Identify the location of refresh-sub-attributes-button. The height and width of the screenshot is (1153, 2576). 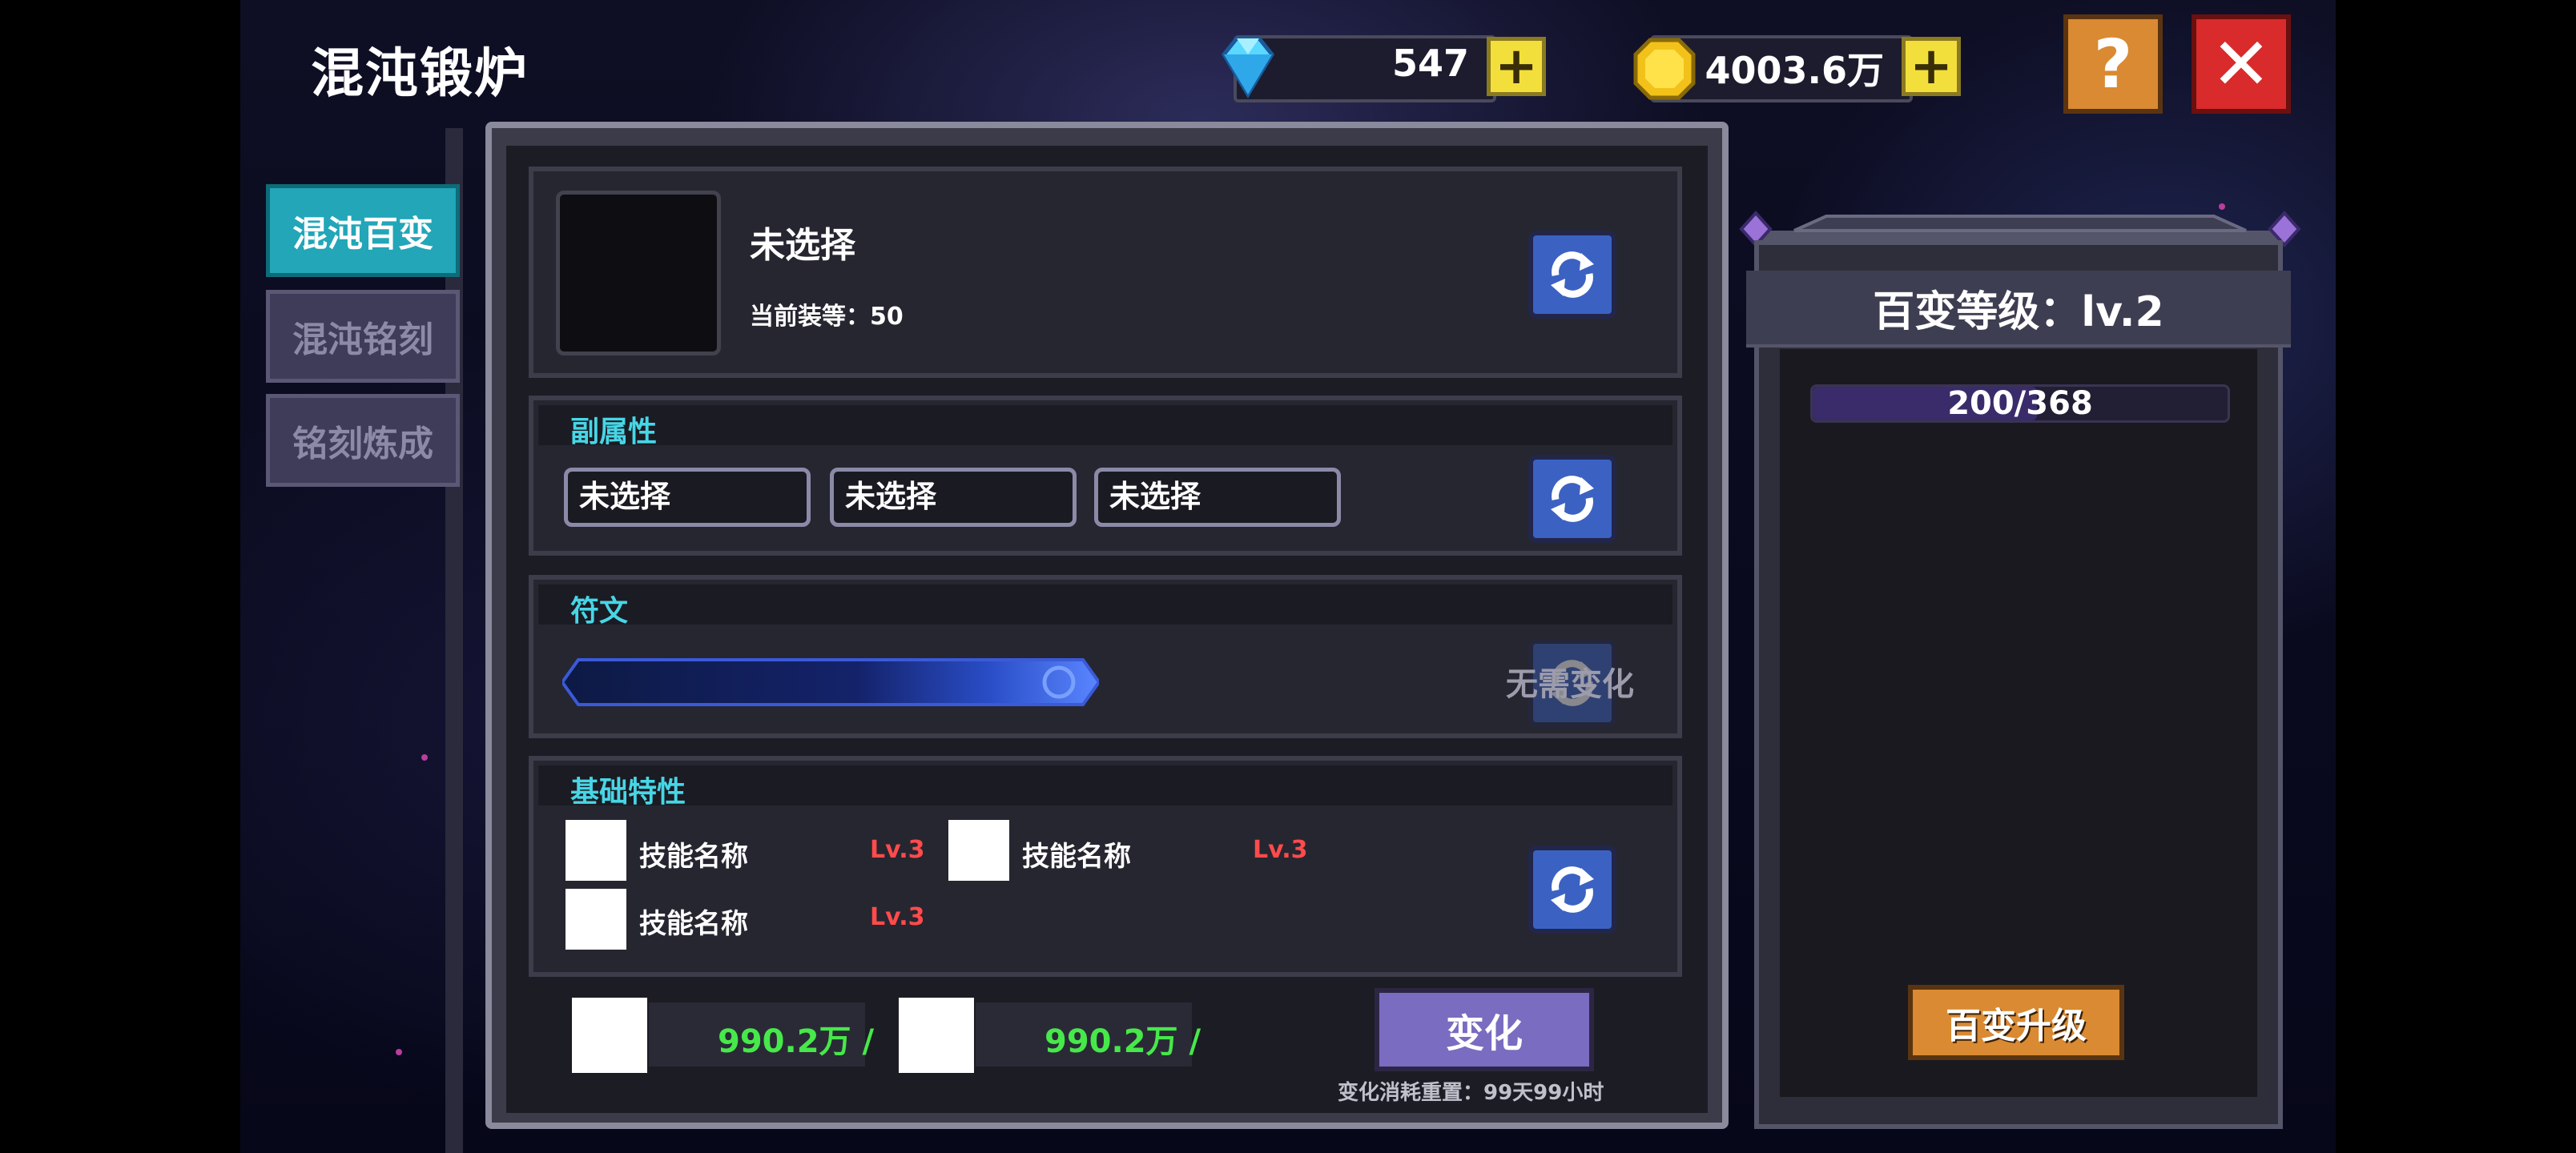
(1572, 499).